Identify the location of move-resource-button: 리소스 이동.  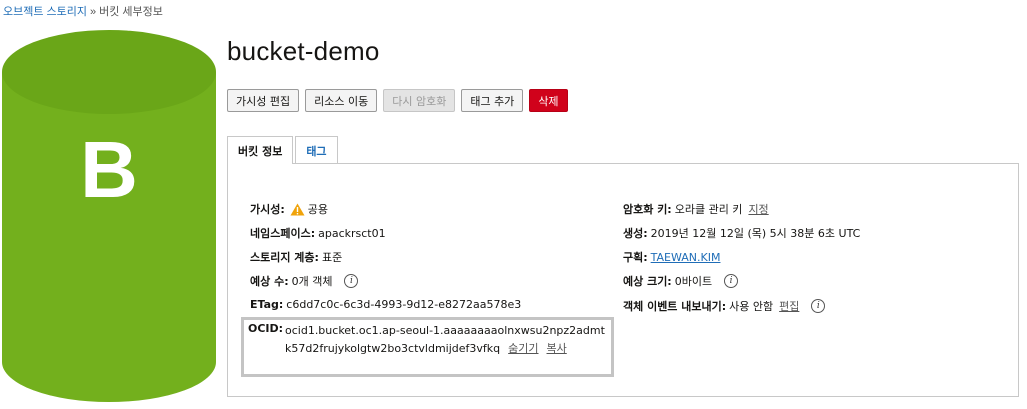
(341, 100).